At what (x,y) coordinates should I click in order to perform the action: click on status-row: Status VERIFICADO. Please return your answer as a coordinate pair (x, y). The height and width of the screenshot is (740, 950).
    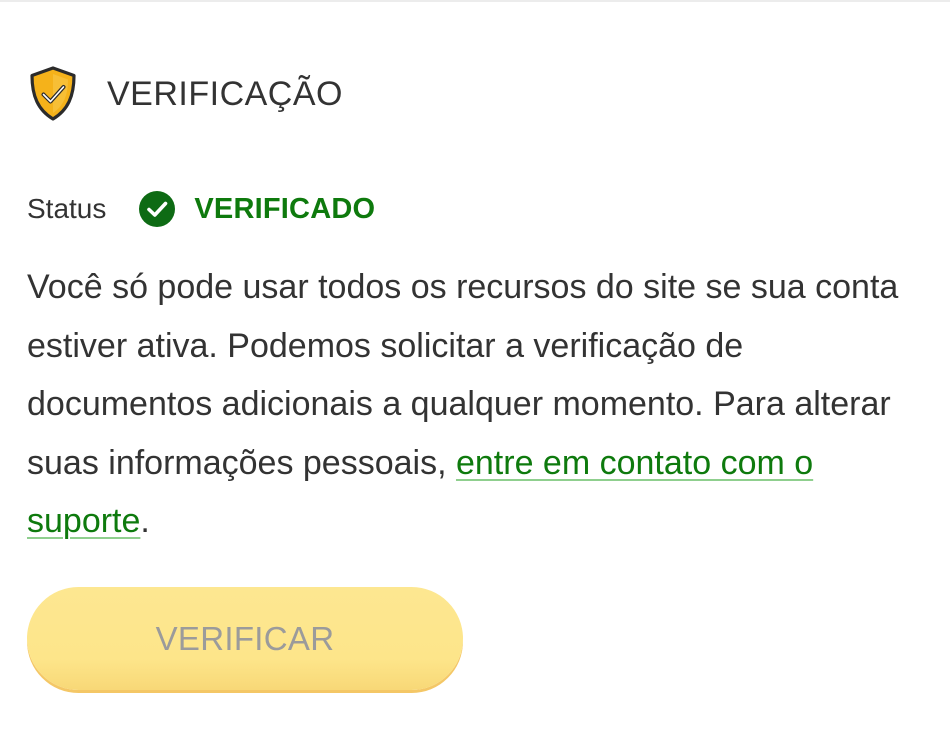
    Looking at the image, I should click on (201, 209).